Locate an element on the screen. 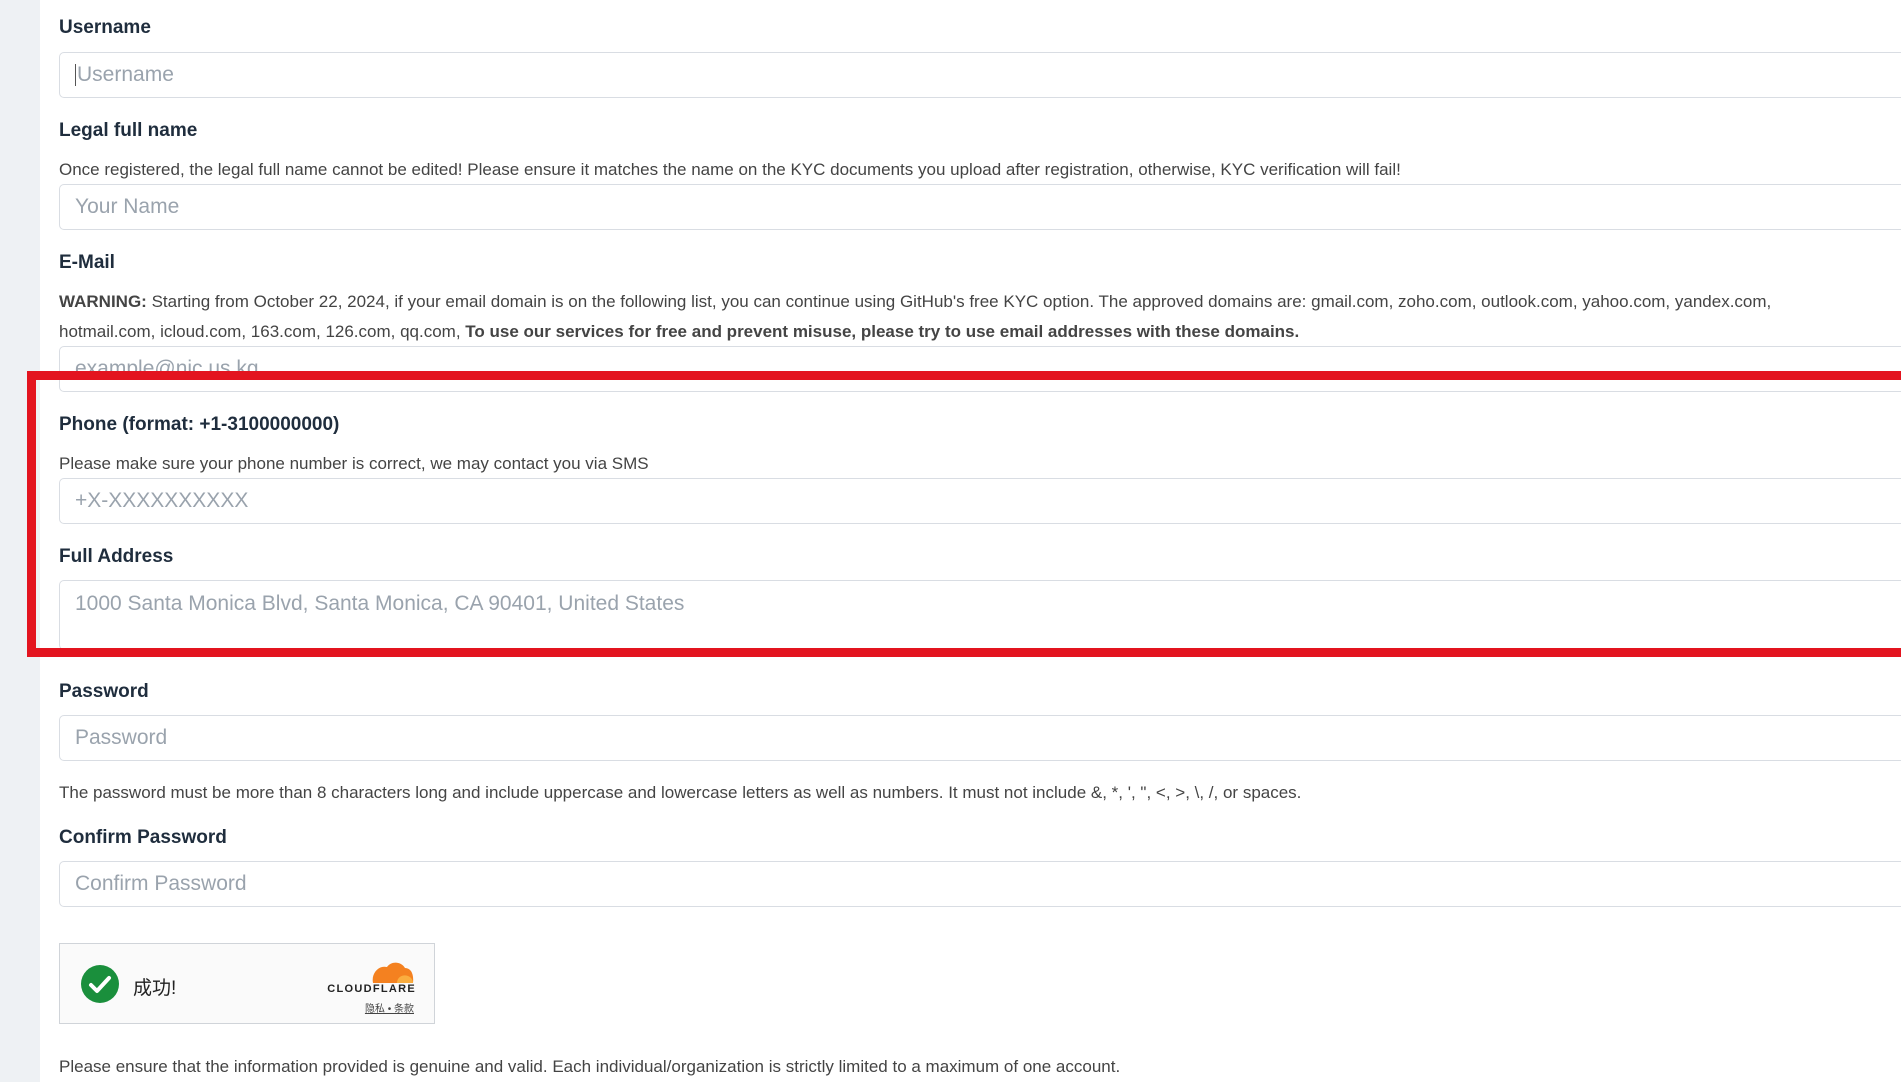 The image size is (1901, 1082). confirm-password-placeholder: Confirm Password is located at coordinates (161, 883).